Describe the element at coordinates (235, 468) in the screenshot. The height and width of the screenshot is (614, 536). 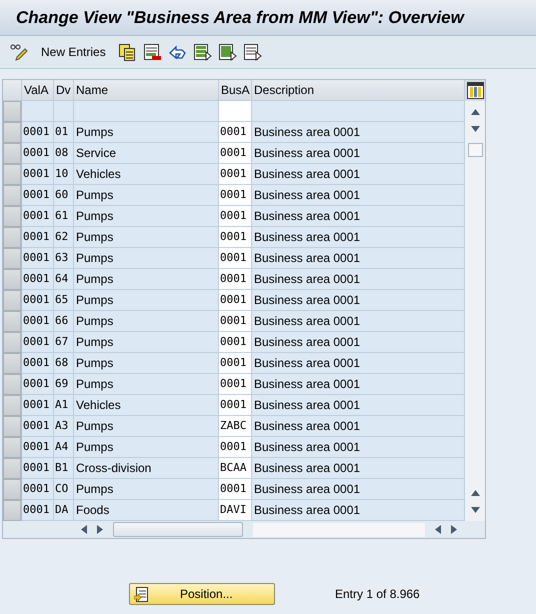
I see `input-field: BCAA` at that location.